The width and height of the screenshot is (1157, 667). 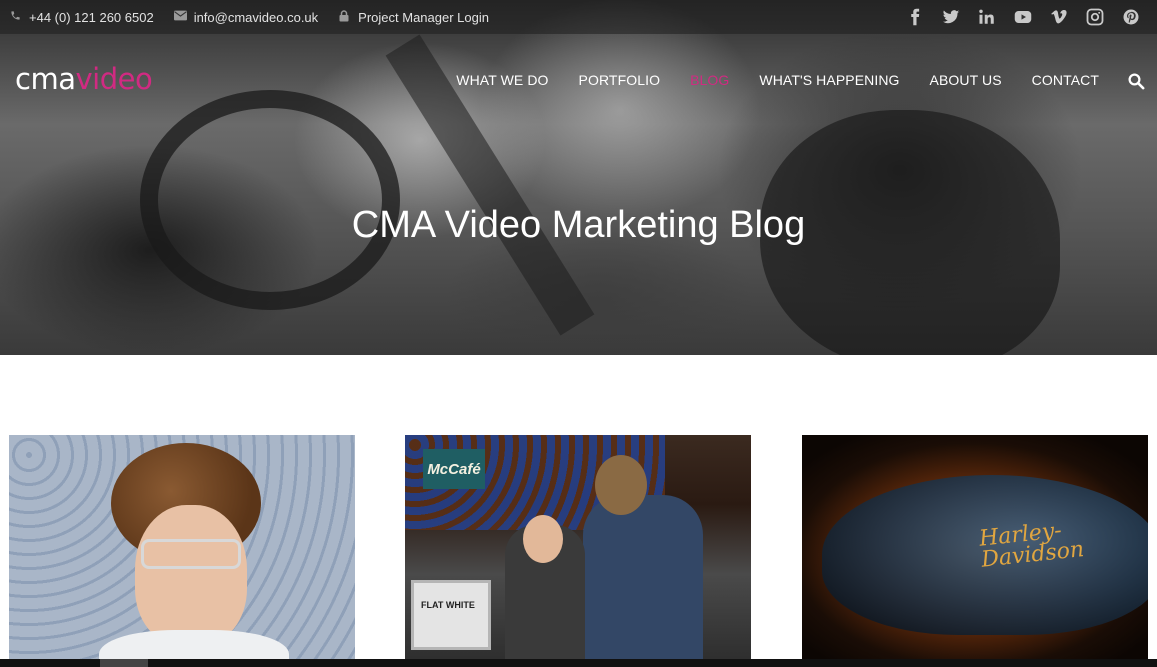 I want to click on linkedin-icon, so click(x=987, y=17).